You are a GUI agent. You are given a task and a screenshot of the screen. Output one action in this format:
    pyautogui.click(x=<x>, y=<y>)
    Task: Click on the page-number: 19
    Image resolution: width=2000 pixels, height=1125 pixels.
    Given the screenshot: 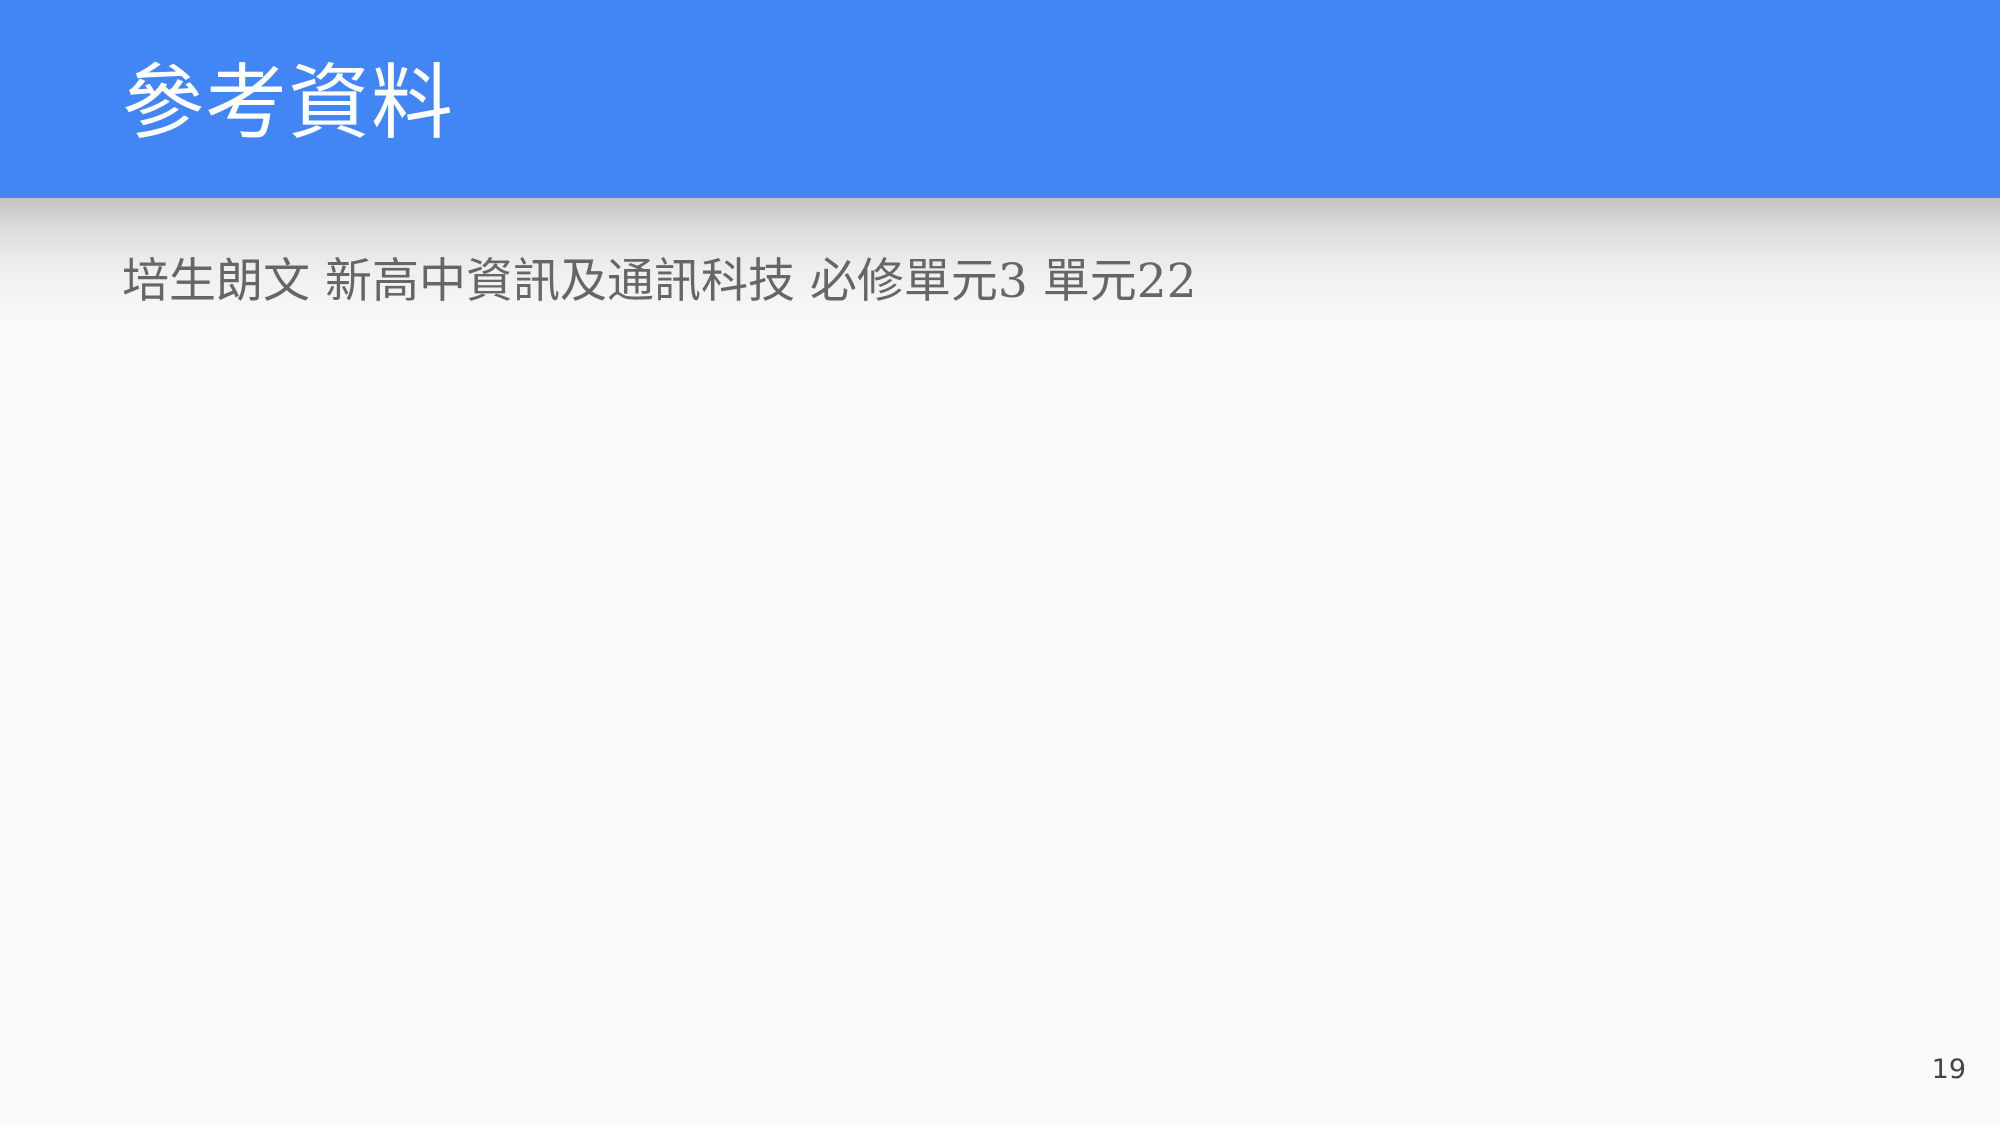 What is the action you would take?
    pyautogui.click(x=1948, y=1069)
    